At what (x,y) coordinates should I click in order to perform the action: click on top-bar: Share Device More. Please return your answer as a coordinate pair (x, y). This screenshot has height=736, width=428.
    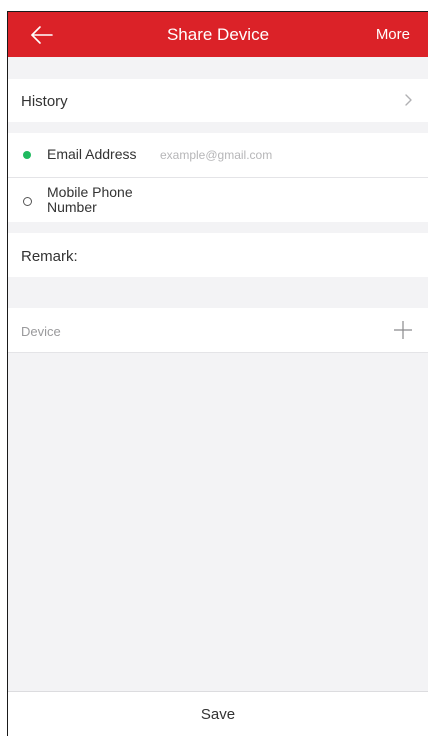
    Looking at the image, I should click on (218, 34).